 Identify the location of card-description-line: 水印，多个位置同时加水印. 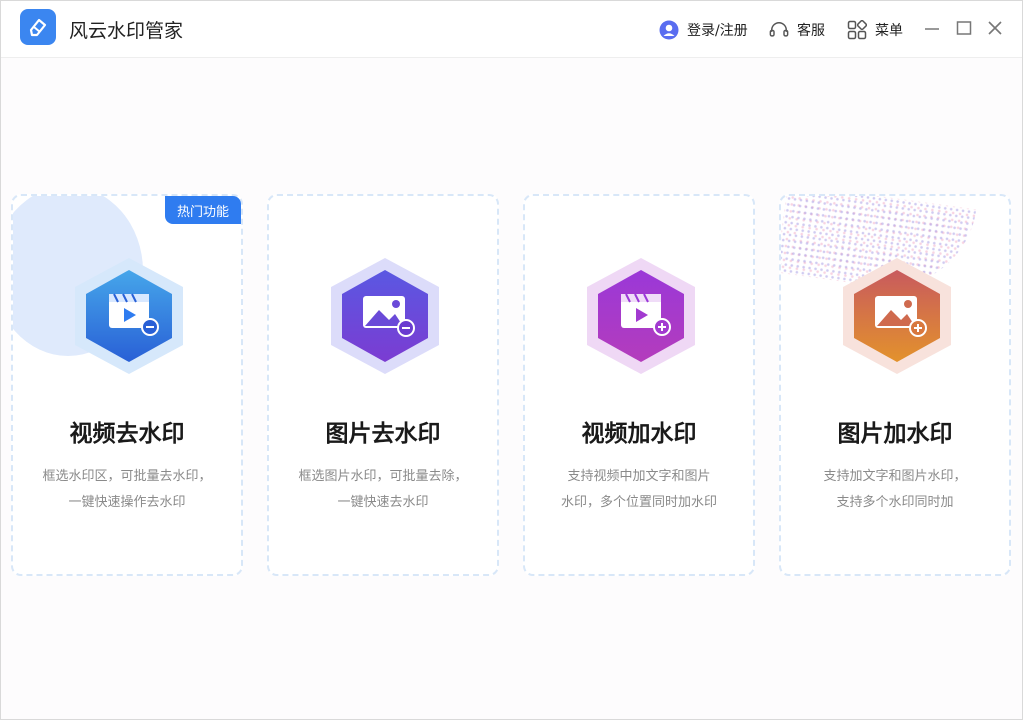
(638, 502).